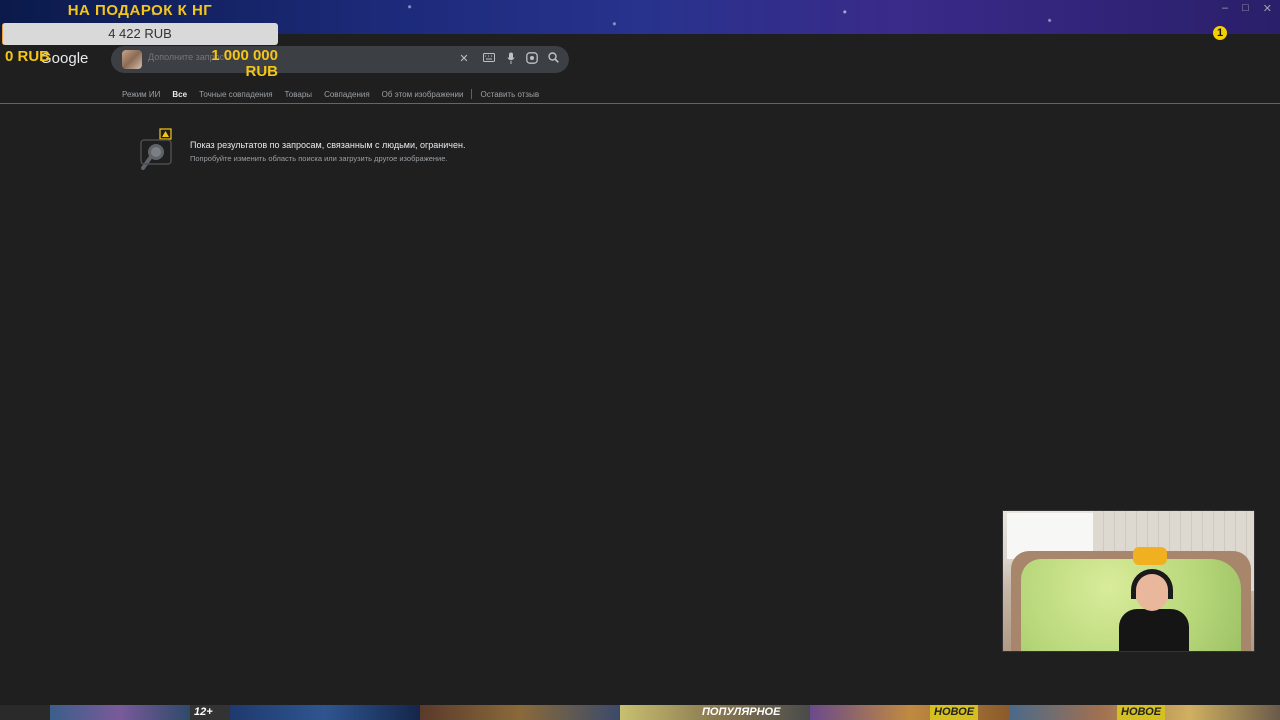 Image resolution: width=1280 pixels, height=720 pixels. I want to click on headset-icon, so click(1152, 584).